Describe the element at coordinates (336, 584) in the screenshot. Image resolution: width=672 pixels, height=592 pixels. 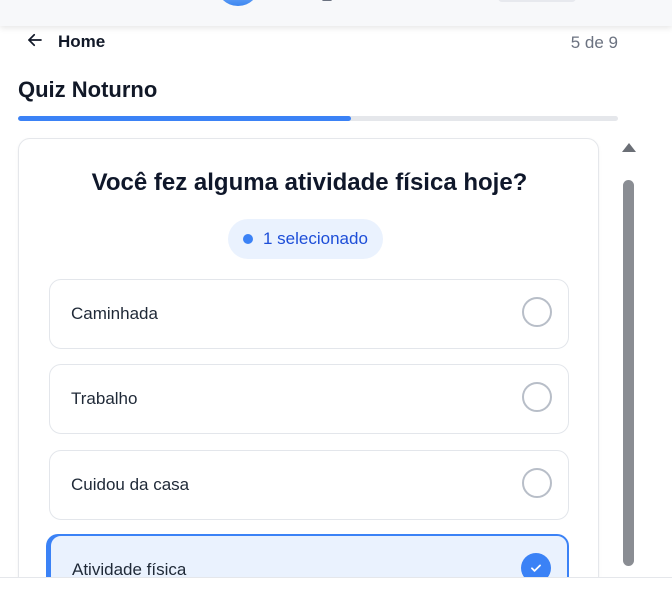
I see `bottom-bar` at that location.